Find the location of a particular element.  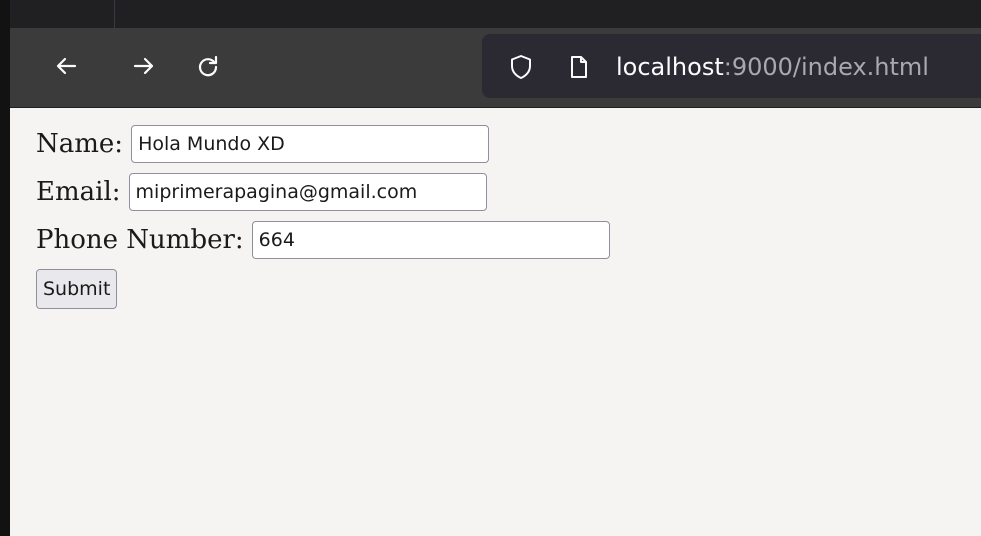

url-text: localhost:9000/index.html is located at coordinates (772, 67).